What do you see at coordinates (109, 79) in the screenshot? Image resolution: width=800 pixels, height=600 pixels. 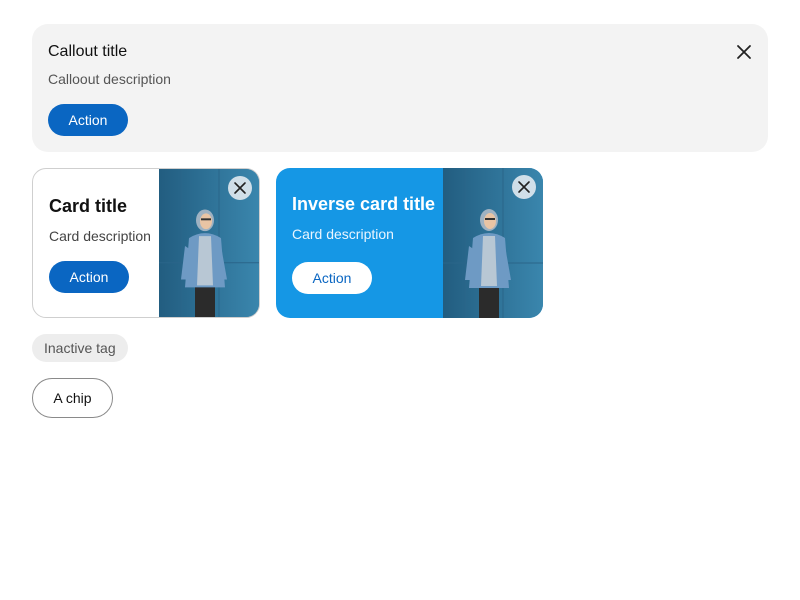 I see `callout-description: Calloout description` at bounding box center [109, 79].